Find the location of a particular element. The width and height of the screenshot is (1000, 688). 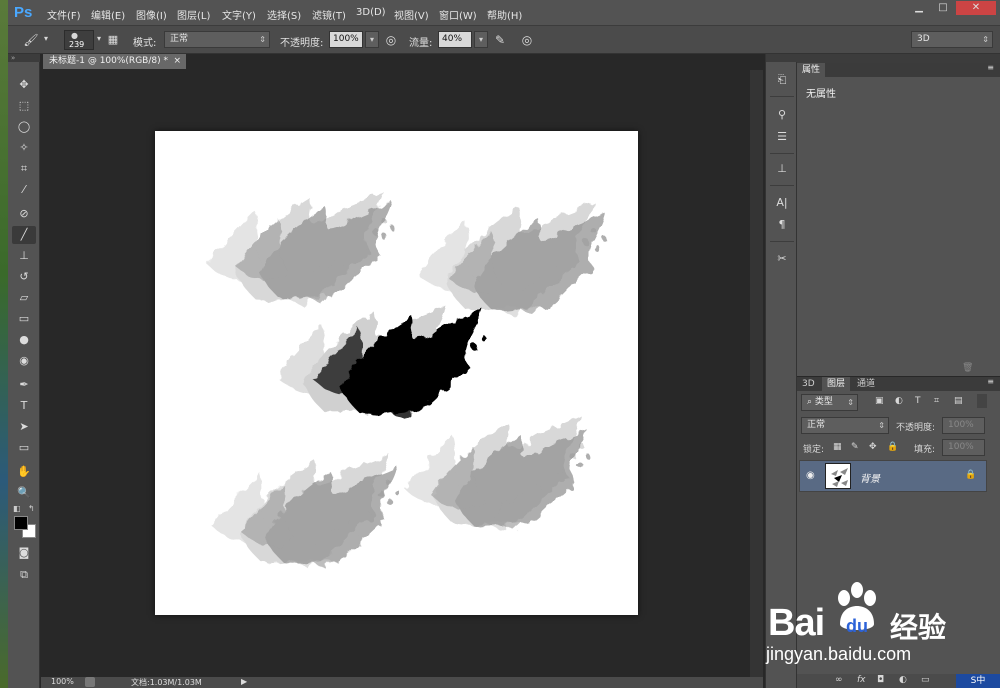

play-arrow-icon: ▶ is located at coordinates (244, 681).